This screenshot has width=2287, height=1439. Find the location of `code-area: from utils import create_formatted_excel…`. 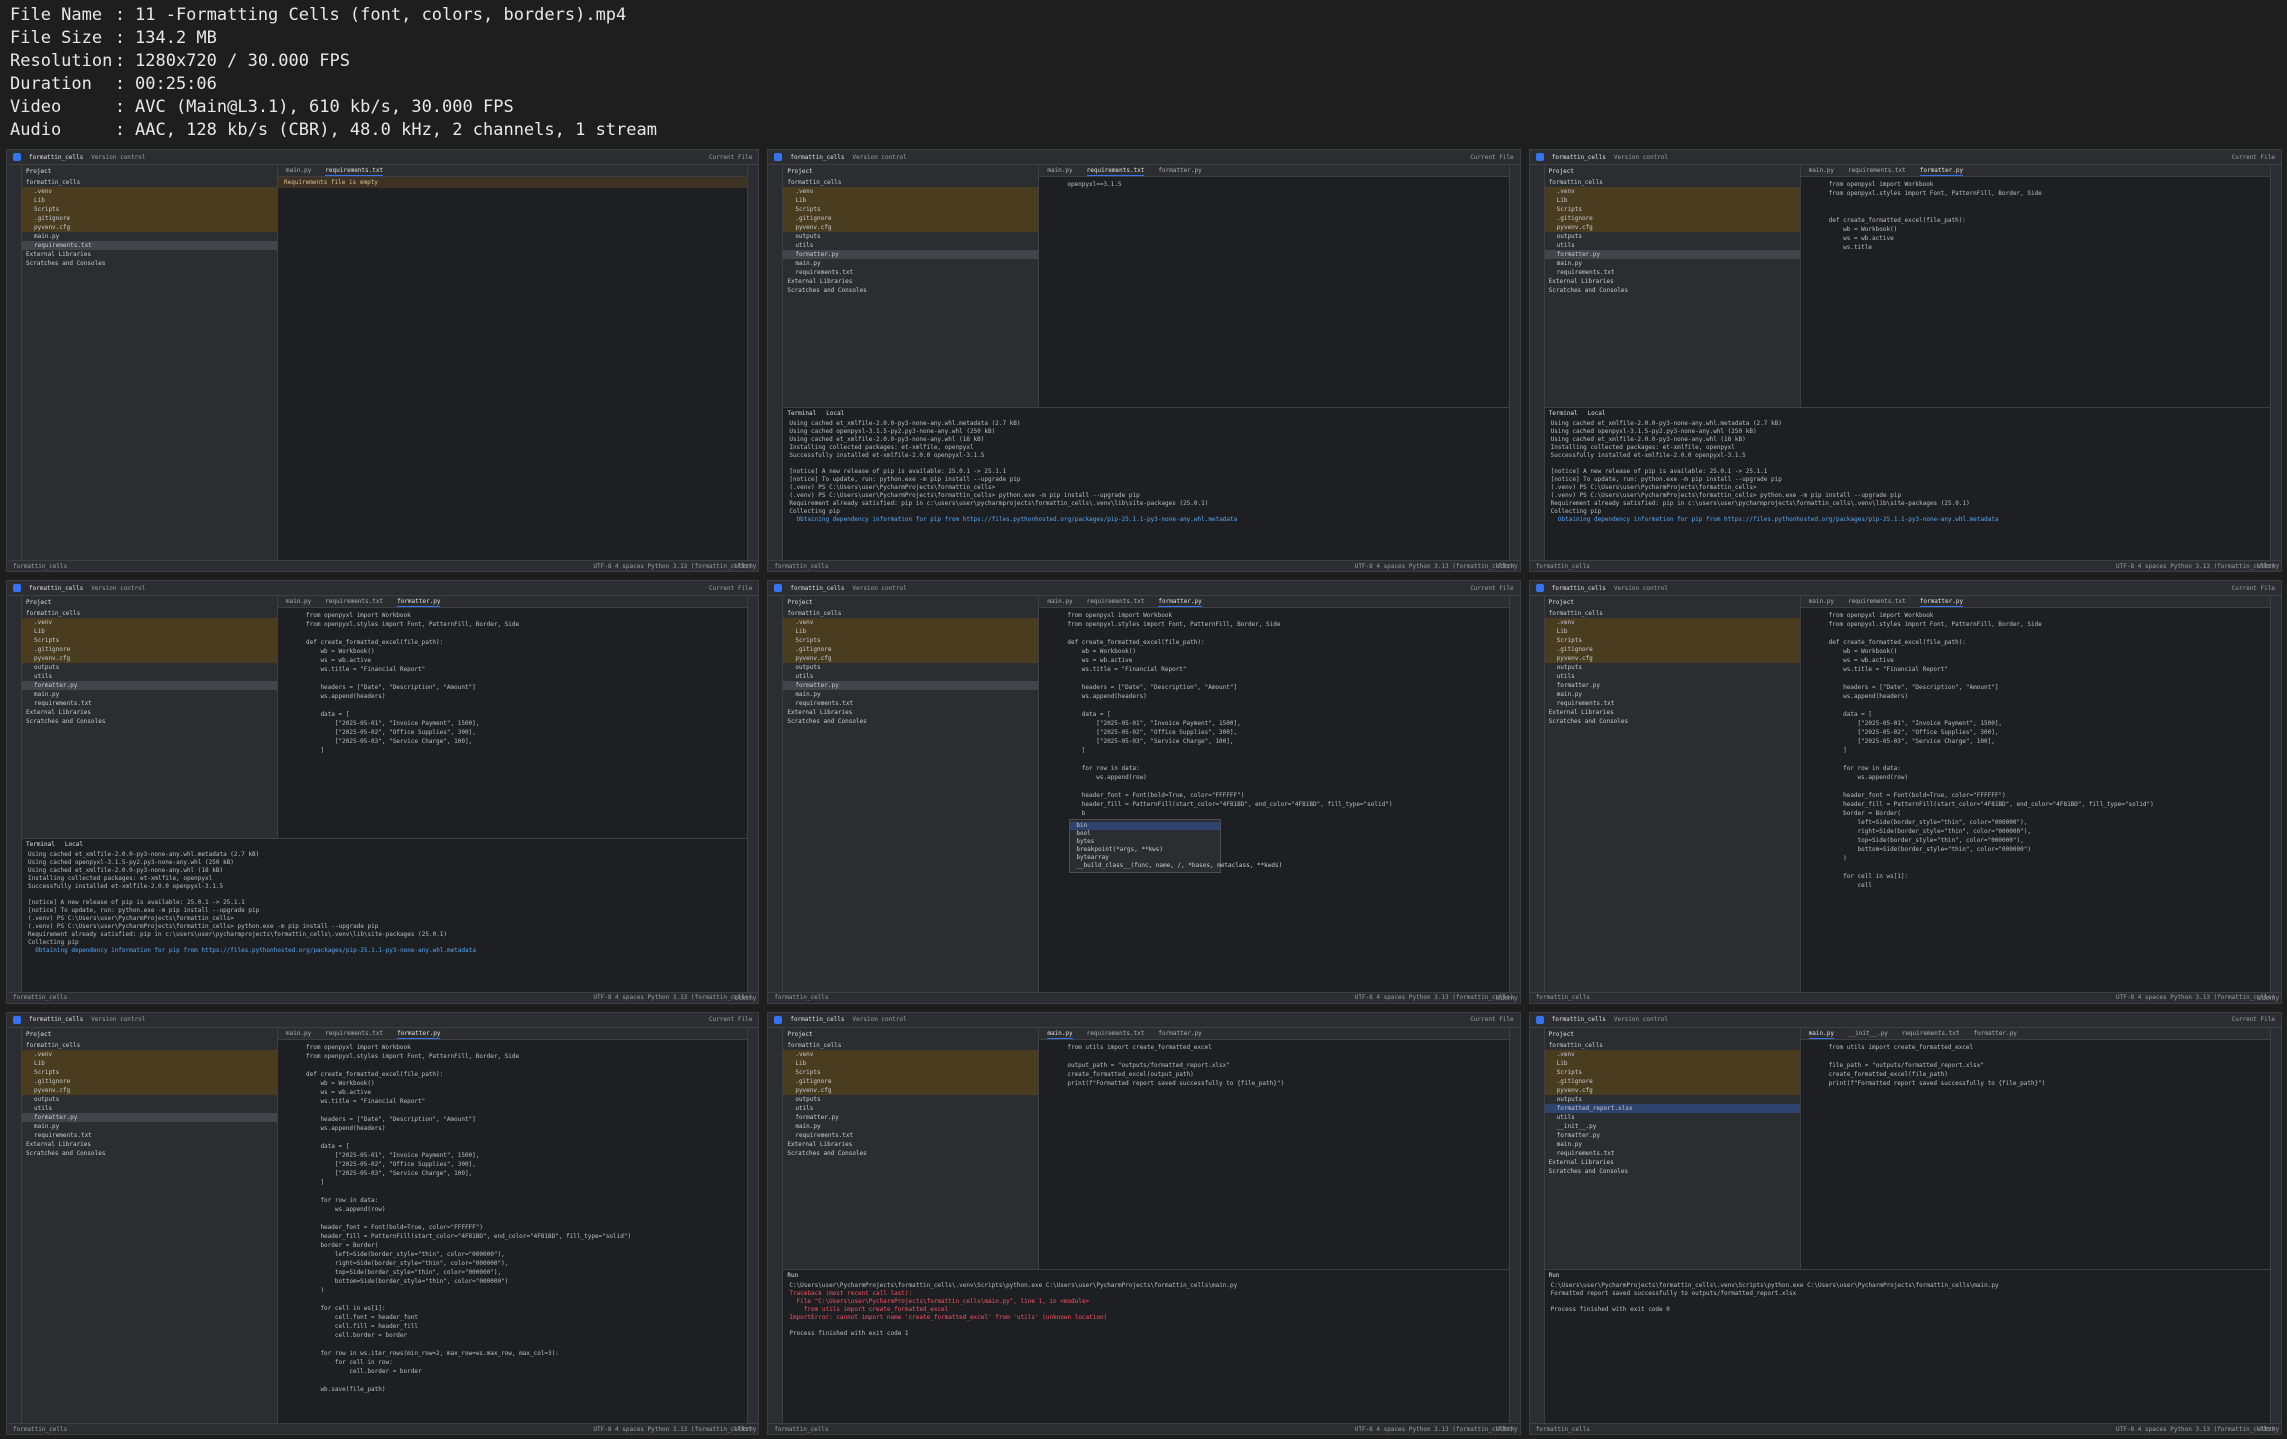

code-area: from utils import create_formatted_excel… is located at coordinates (1273, 1064).